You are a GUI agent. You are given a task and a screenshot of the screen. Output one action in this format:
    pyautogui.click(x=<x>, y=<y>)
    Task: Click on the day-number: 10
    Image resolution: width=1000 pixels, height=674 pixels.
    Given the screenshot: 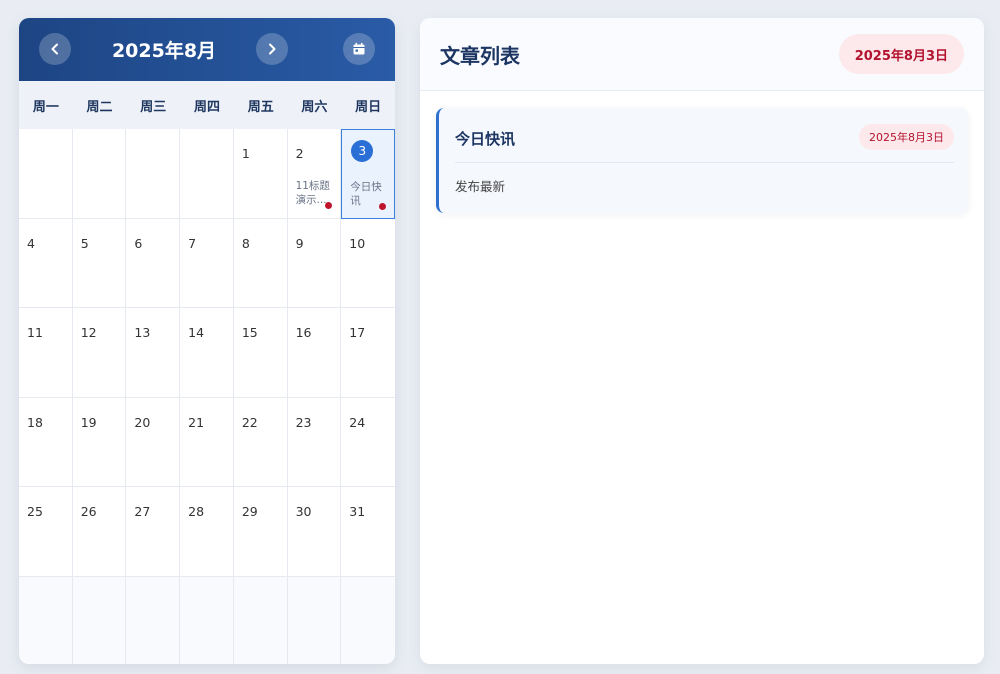 What is the action you would take?
    pyautogui.click(x=357, y=243)
    